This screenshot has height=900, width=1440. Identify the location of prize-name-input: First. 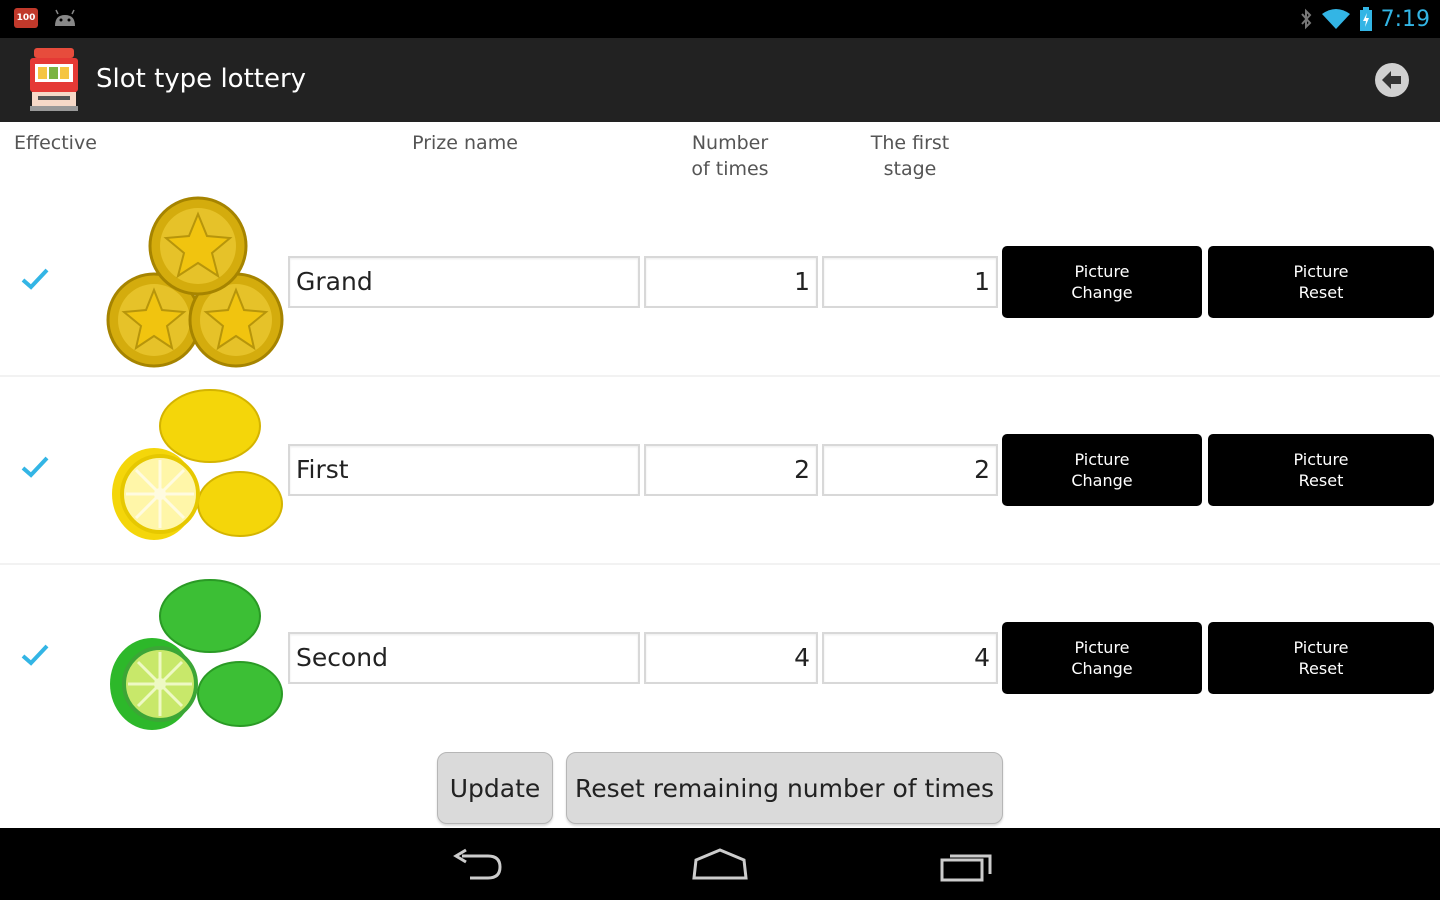
(464, 470).